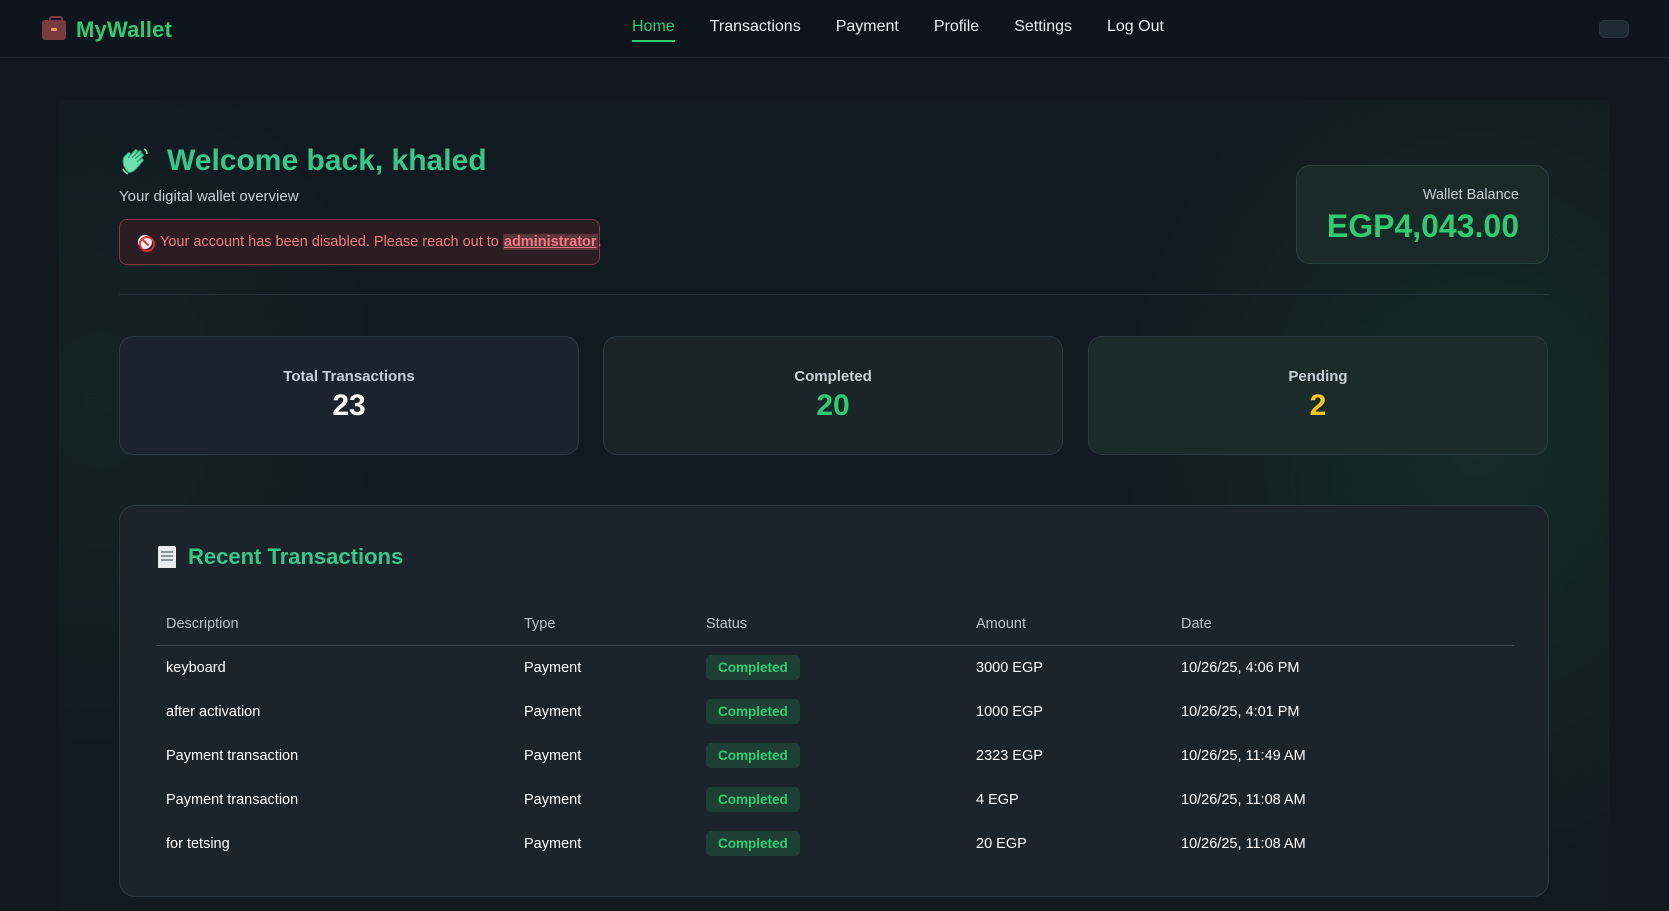 This screenshot has width=1669, height=911. I want to click on nav-transactions: Transactions, so click(755, 29).